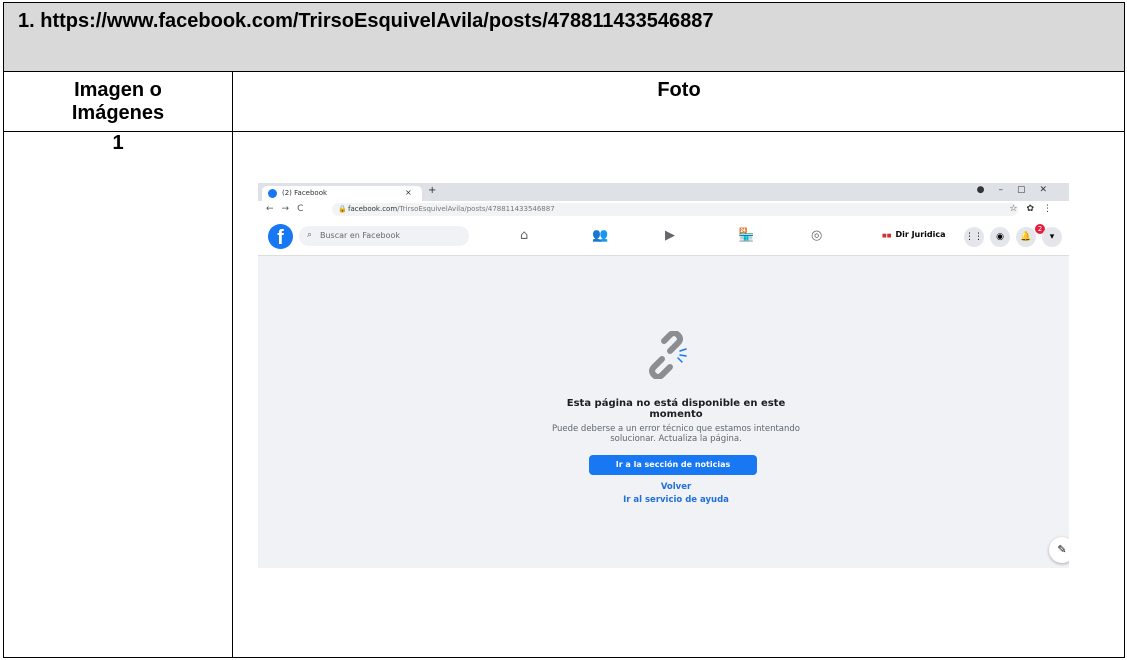  Describe the element at coordinates (668, 355) in the screenshot. I see `broken-link-icon` at that location.